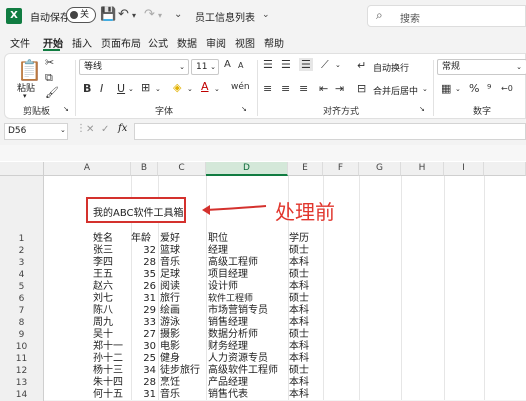  Describe the element at coordinates (170, 311) in the screenshot. I see `cell-hobby: 绘画` at that location.